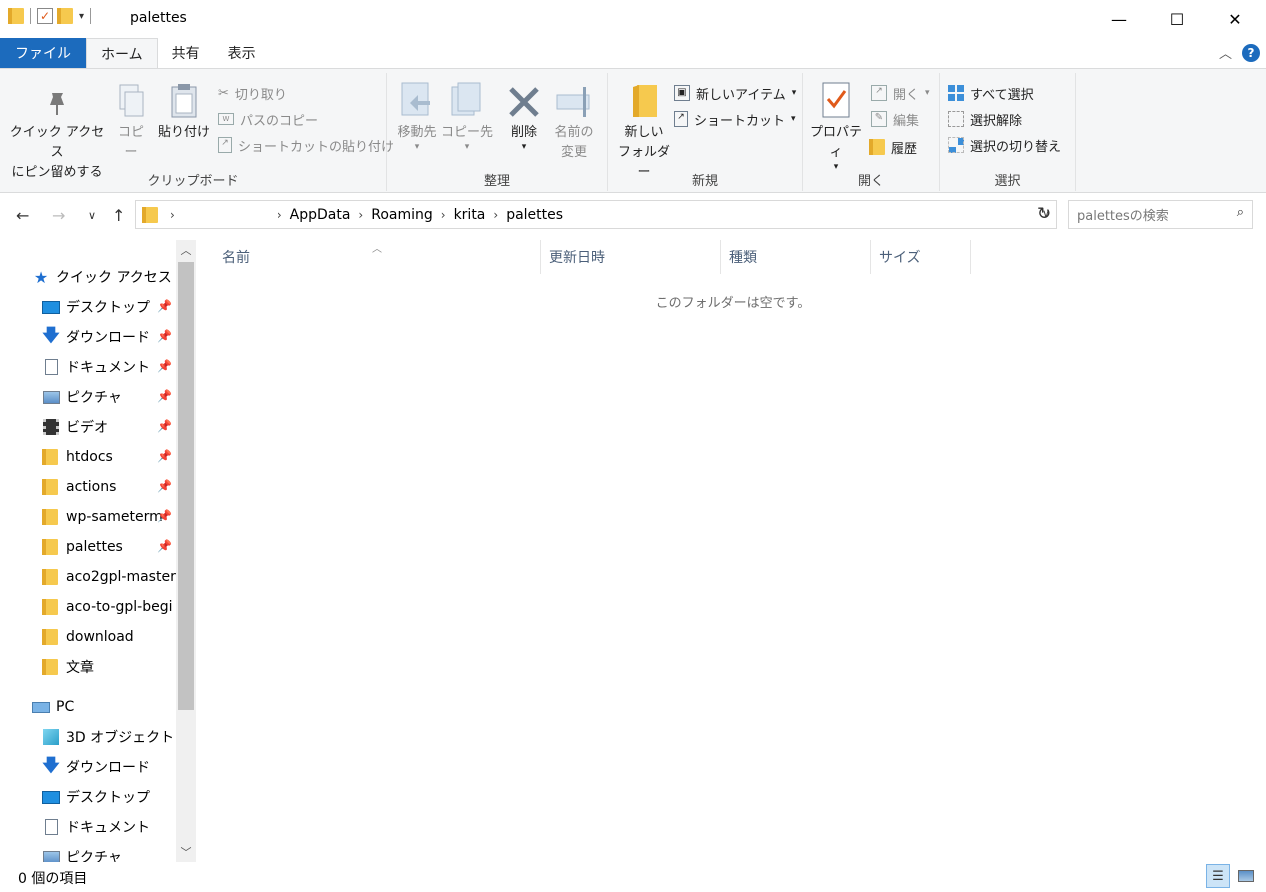 This screenshot has height=892, width=1266. I want to click on close-button: ✕, so click(1235, 19).